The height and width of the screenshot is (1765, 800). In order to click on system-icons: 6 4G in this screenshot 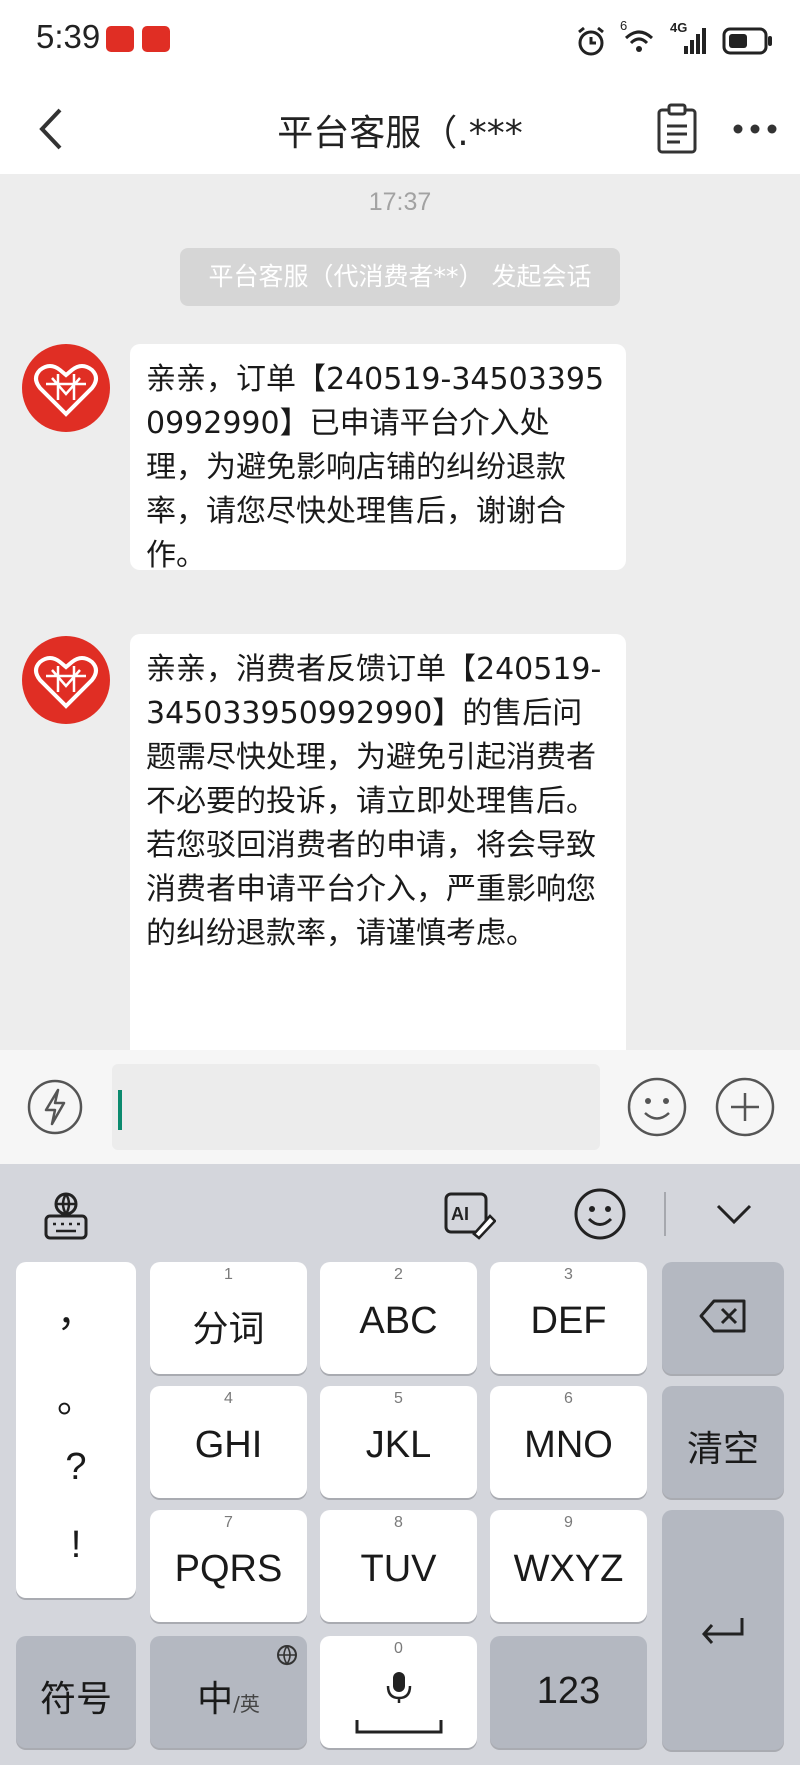, I will do `click(674, 41)`.